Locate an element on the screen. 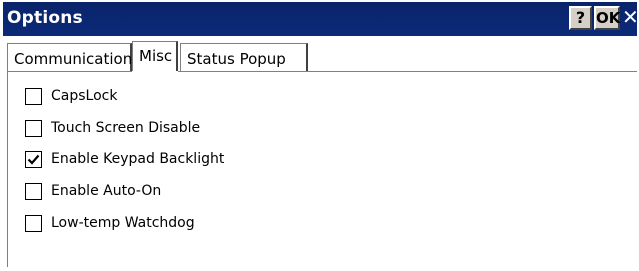  title-bar: Options ? OK ✕ is located at coordinates (321, 19).